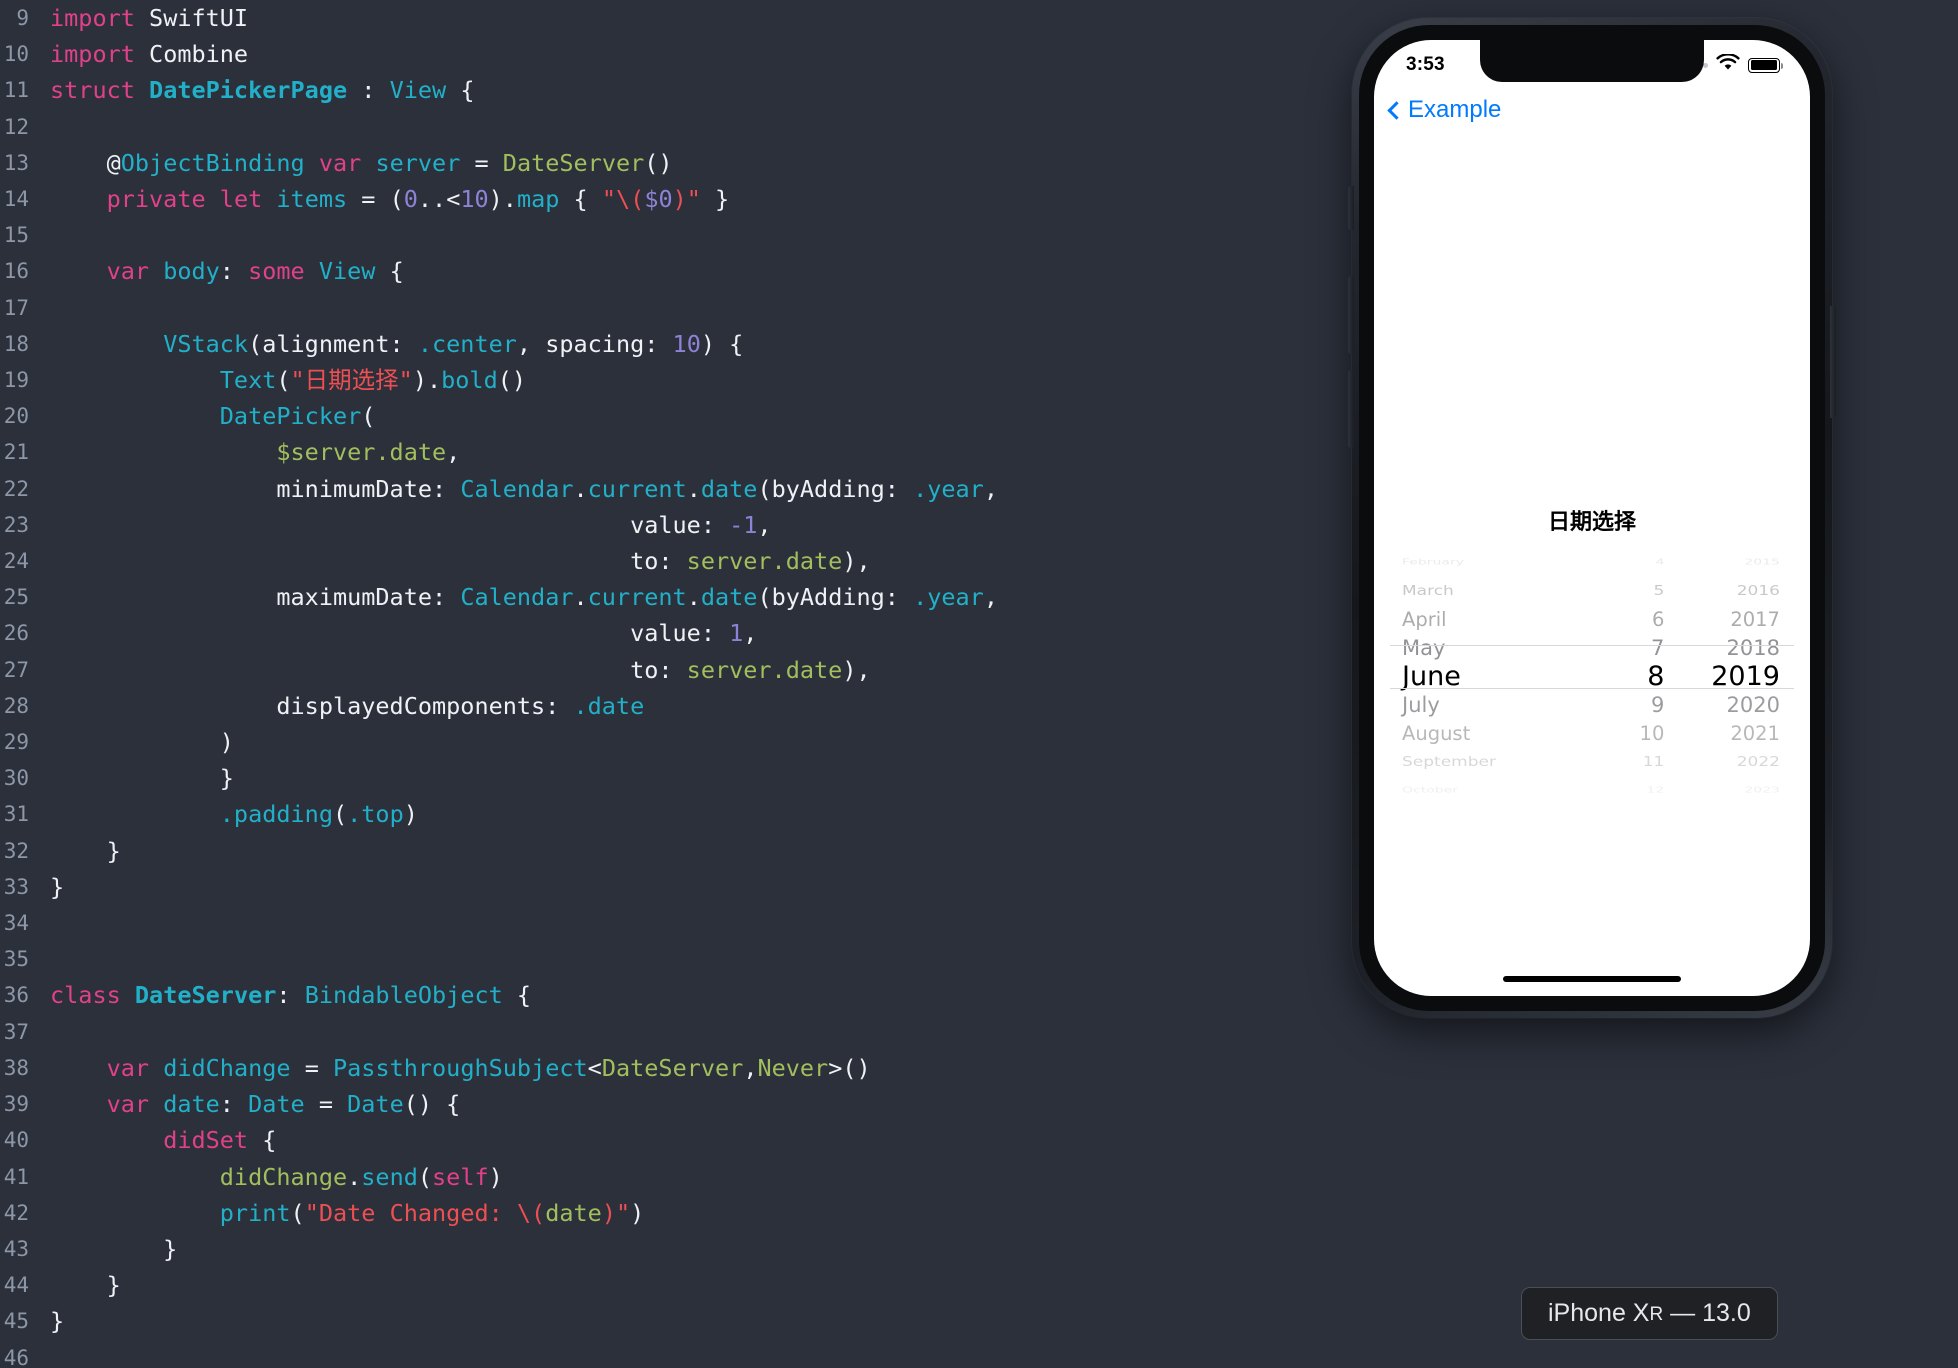  Describe the element at coordinates (690, 1213) in the screenshot. I see `code-line-text: print("Date Changed: \(date)")` at that location.